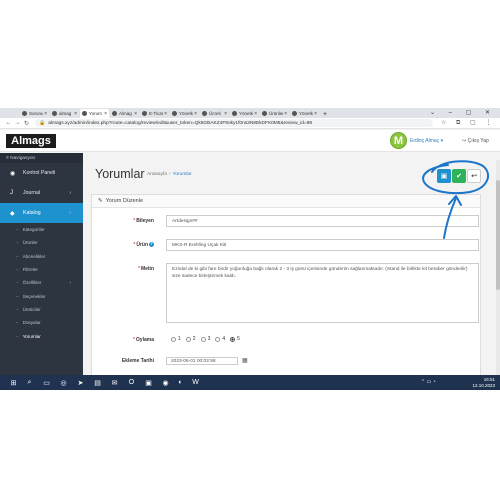 The width and height of the screenshot is (500, 500). Describe the element at coordinates (41, 229) in the screenshot. I see `sidebar-subitem-categories: – Kategoriler` at that location.